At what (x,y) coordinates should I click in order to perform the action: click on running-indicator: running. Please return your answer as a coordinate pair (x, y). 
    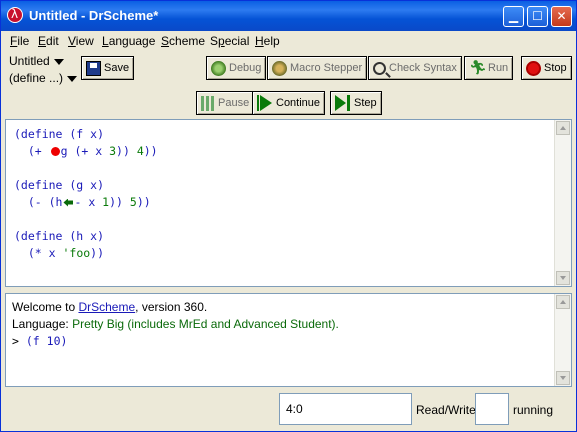
    Looking at the image, I should click on (533, 410).